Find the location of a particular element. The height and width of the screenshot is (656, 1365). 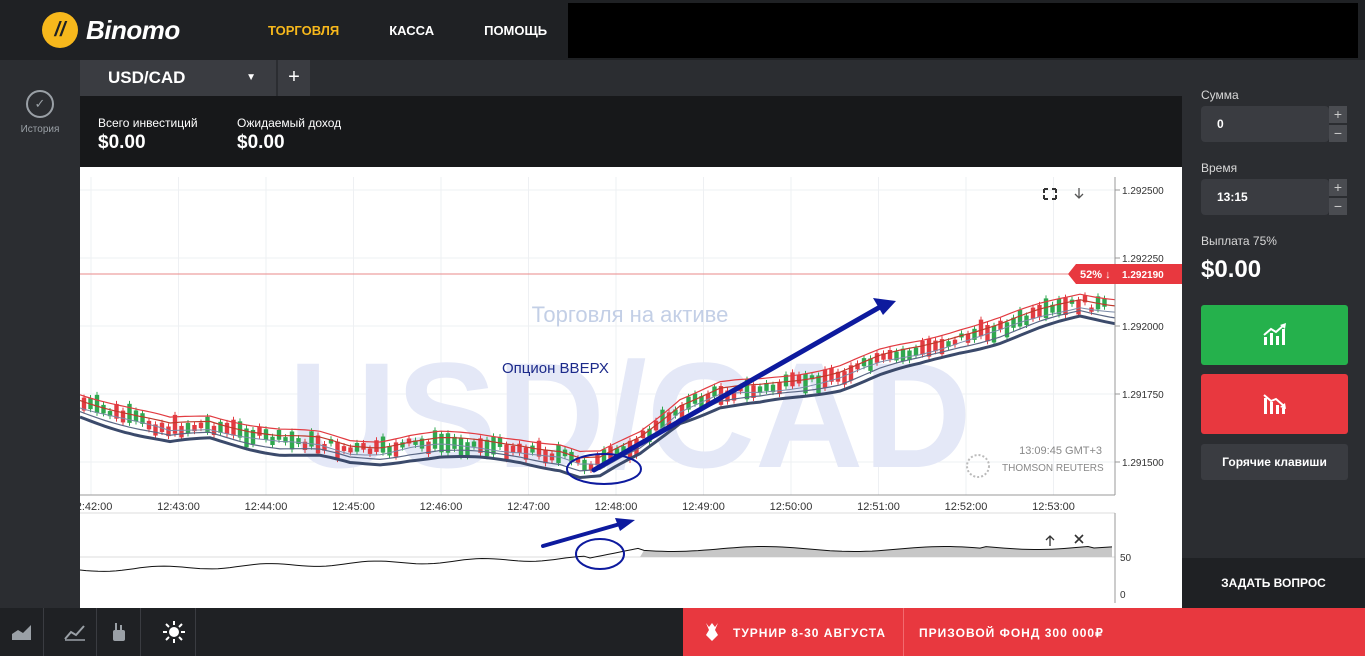

x-tick-label: 12:52:00 is located at coordinates (966, 507).